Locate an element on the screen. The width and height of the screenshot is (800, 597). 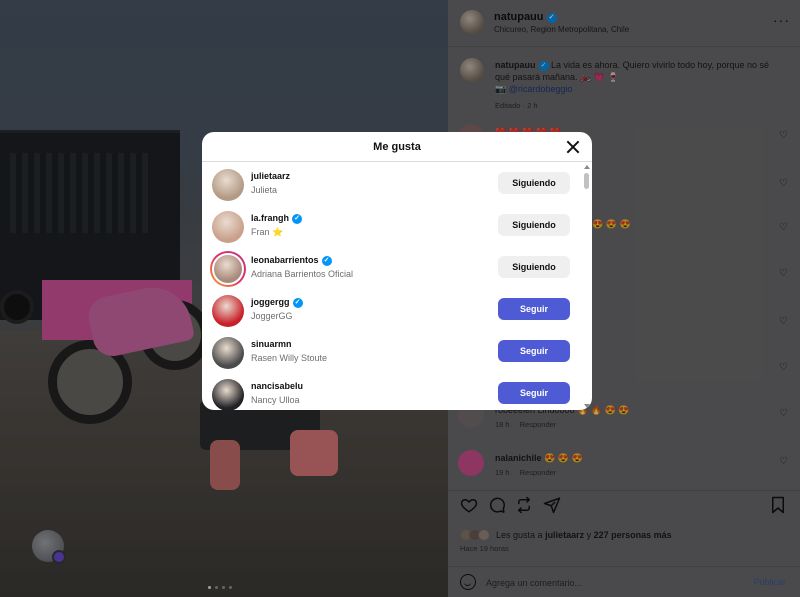
liker-row: sinuarmn Rasen Willy Stoute Seguir is located at coordinates (393, 352).